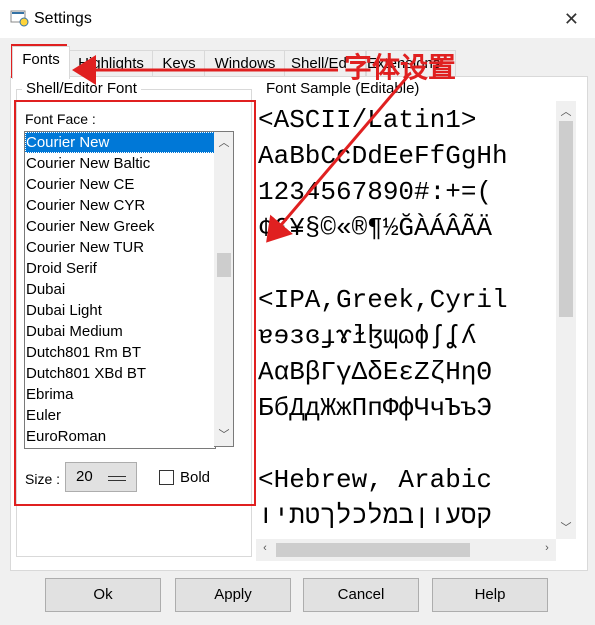 The width and height of the screenshot is (595, 625). I want to click on sample-vscroll-thumb, so click(566, 219).